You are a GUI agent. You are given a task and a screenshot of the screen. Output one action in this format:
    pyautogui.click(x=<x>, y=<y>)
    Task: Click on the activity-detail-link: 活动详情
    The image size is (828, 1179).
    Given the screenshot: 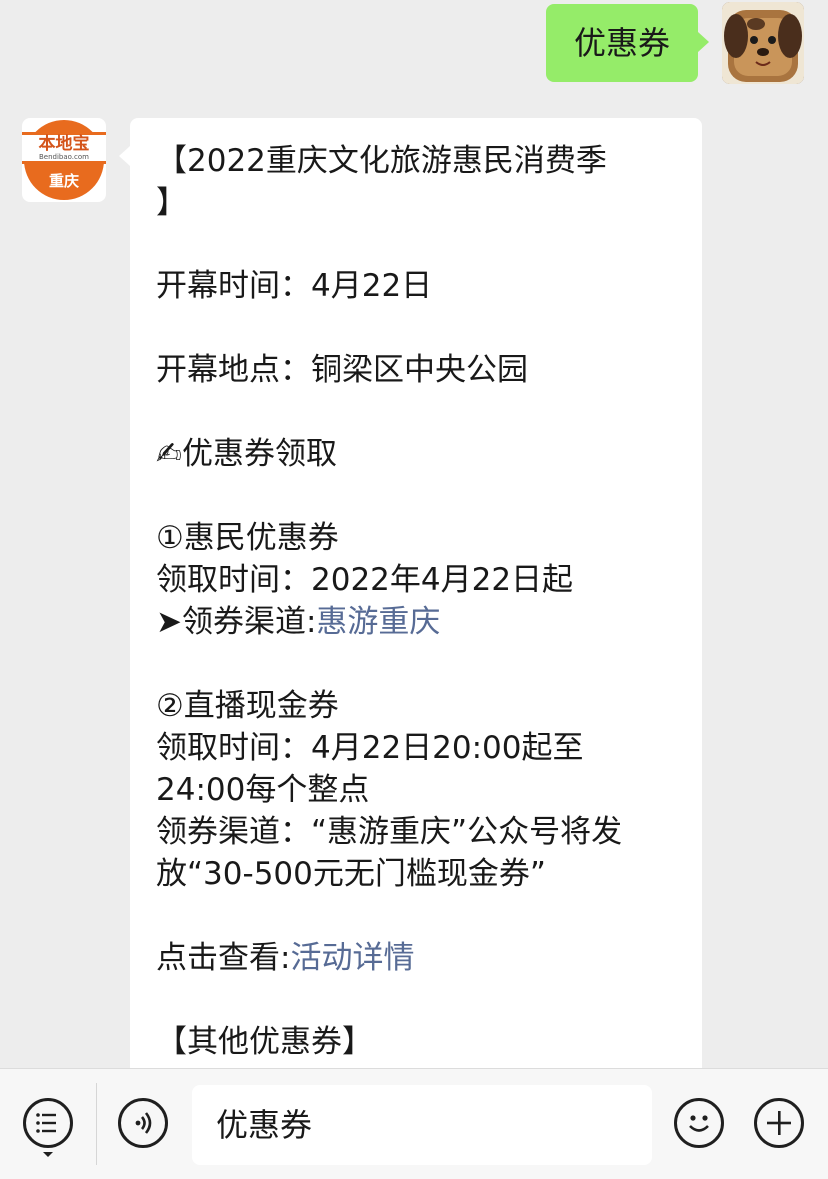 What is the action you would take?
    pyautogui.click(x=352, y=958)
    